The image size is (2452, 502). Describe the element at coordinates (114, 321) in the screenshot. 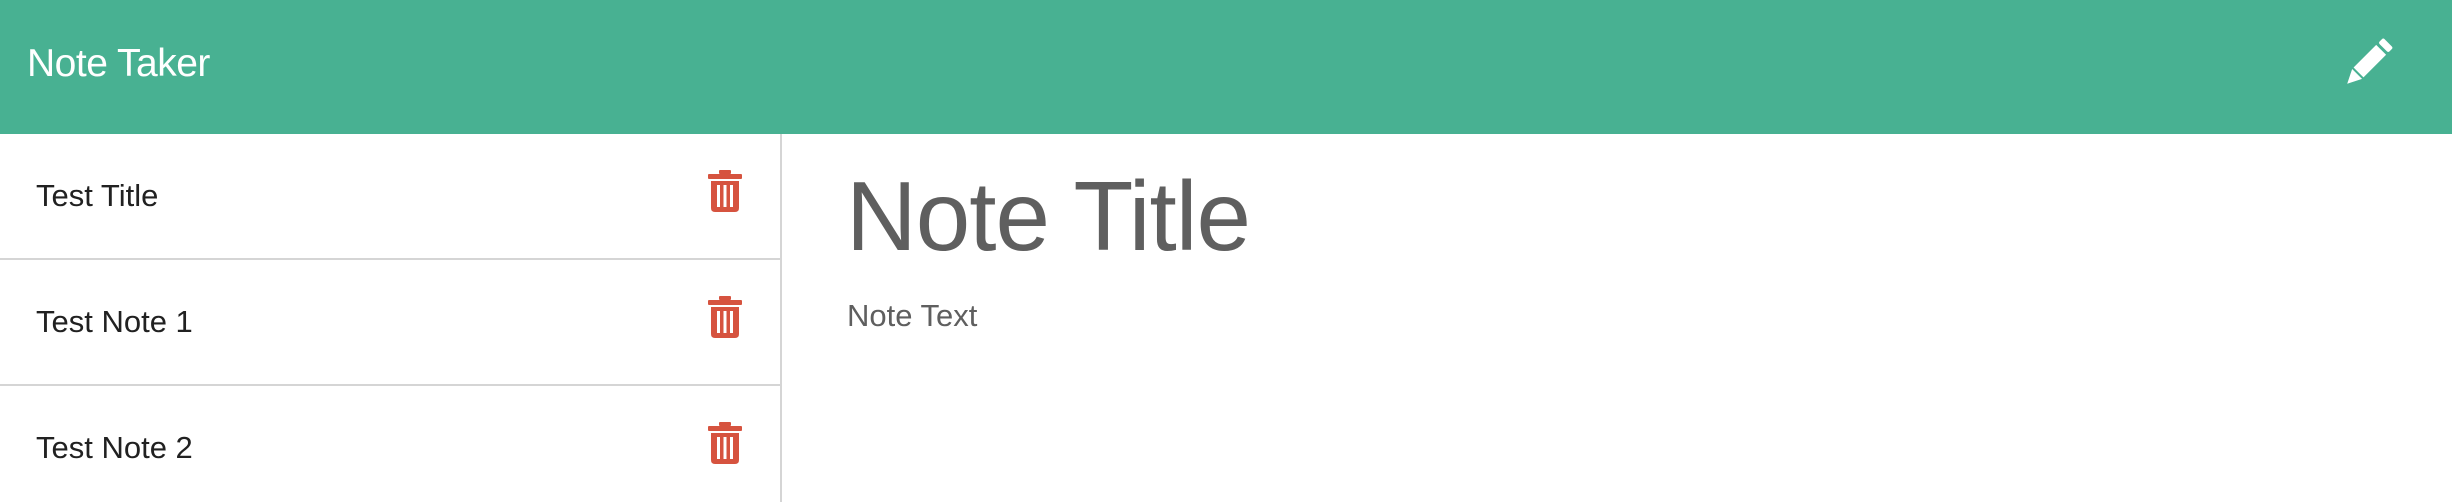

I see `note-item-title: Test Note 1` at that location.